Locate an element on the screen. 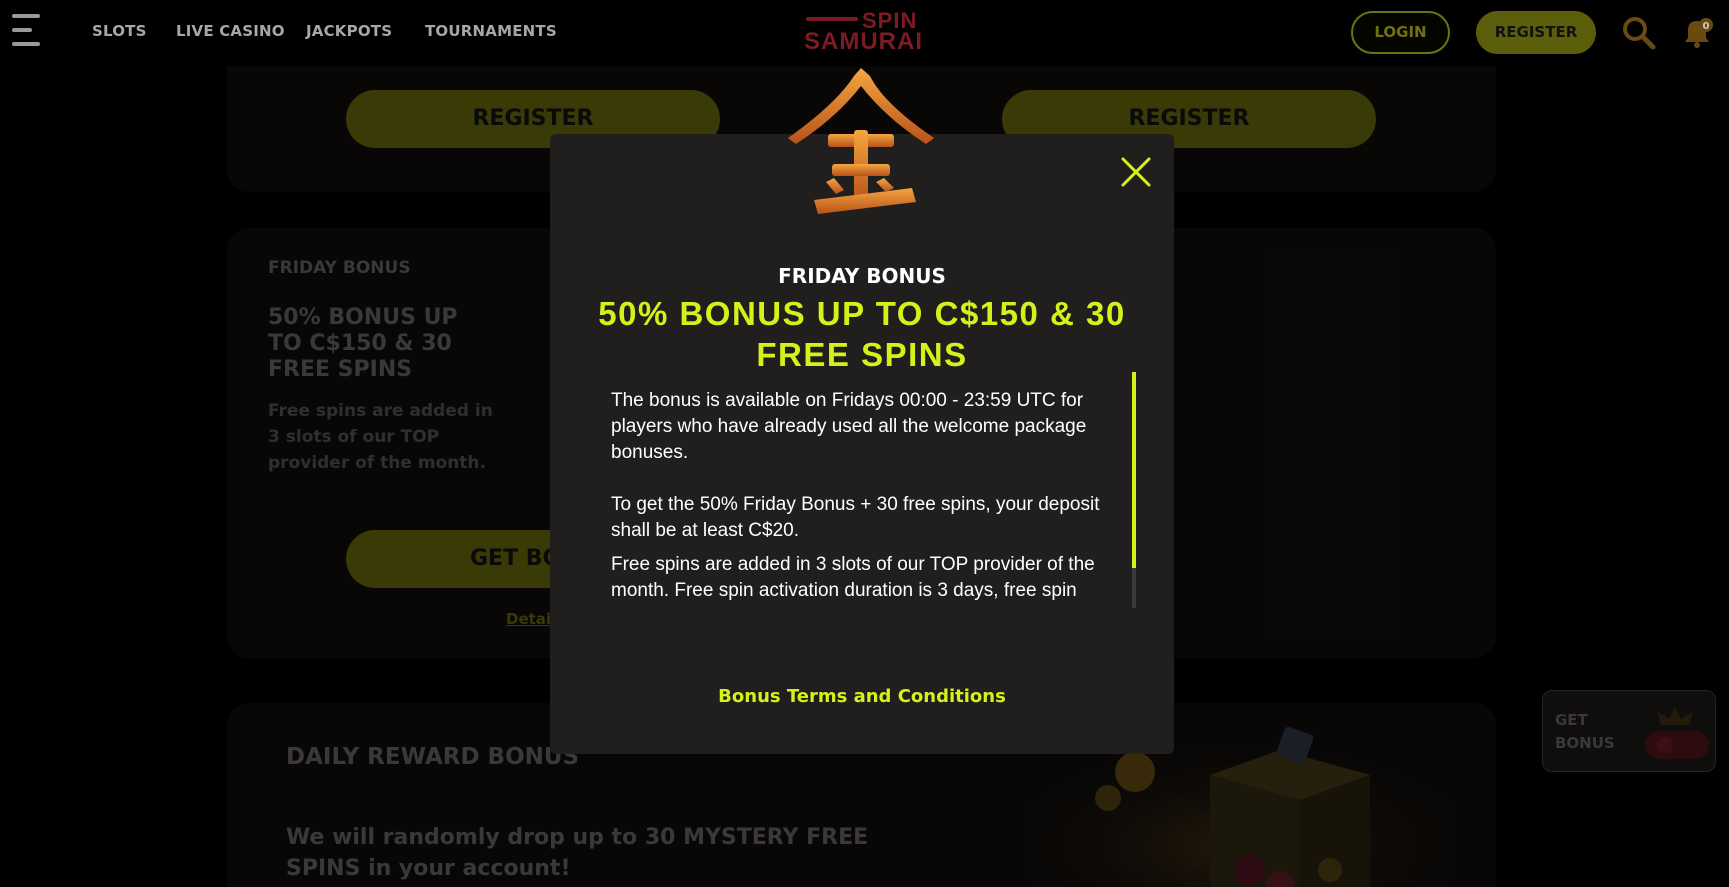 The image size is (1729, 887). notification-count: 0 is located at coordinates (1706, 26).